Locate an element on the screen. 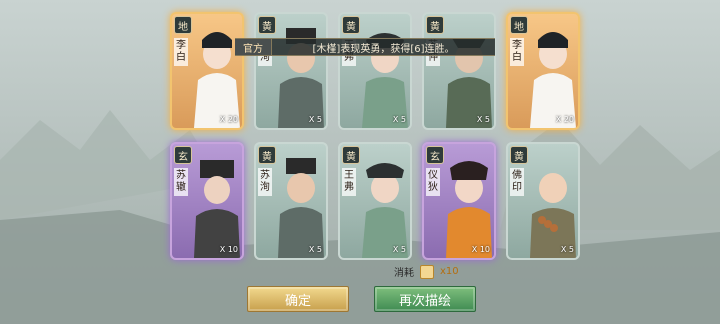 This screenshot has width=720, height=324. card-7: 黄 苏洵 X 5 is located at coordinates (291, 201).